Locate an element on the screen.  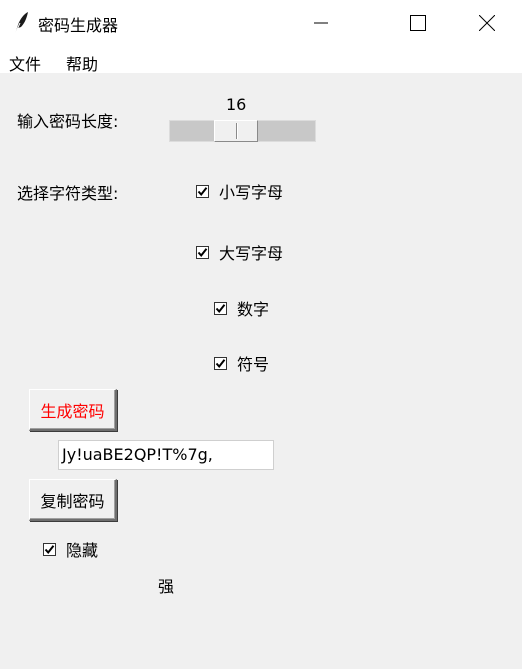
minimize-icon is located at coordinates (321, 22).